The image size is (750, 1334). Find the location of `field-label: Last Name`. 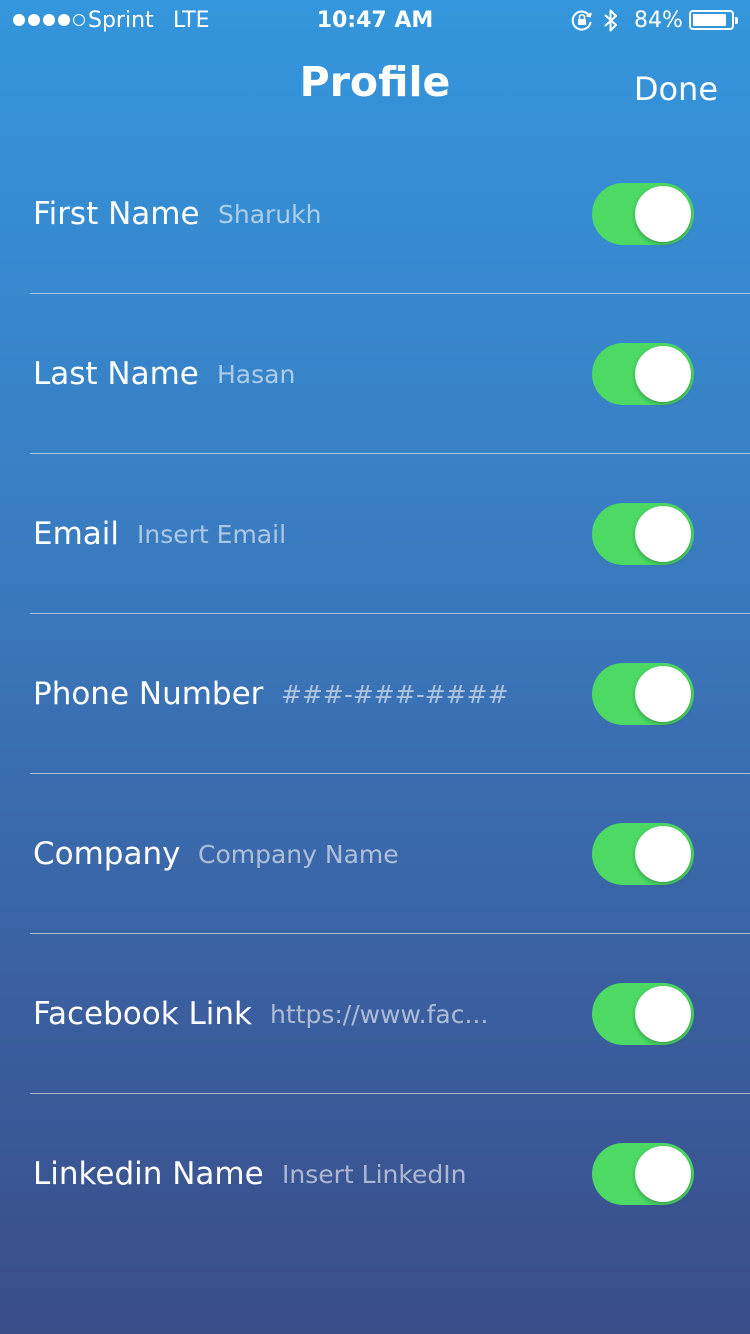

field-label: Last Name is located at coordinates (116, 374).